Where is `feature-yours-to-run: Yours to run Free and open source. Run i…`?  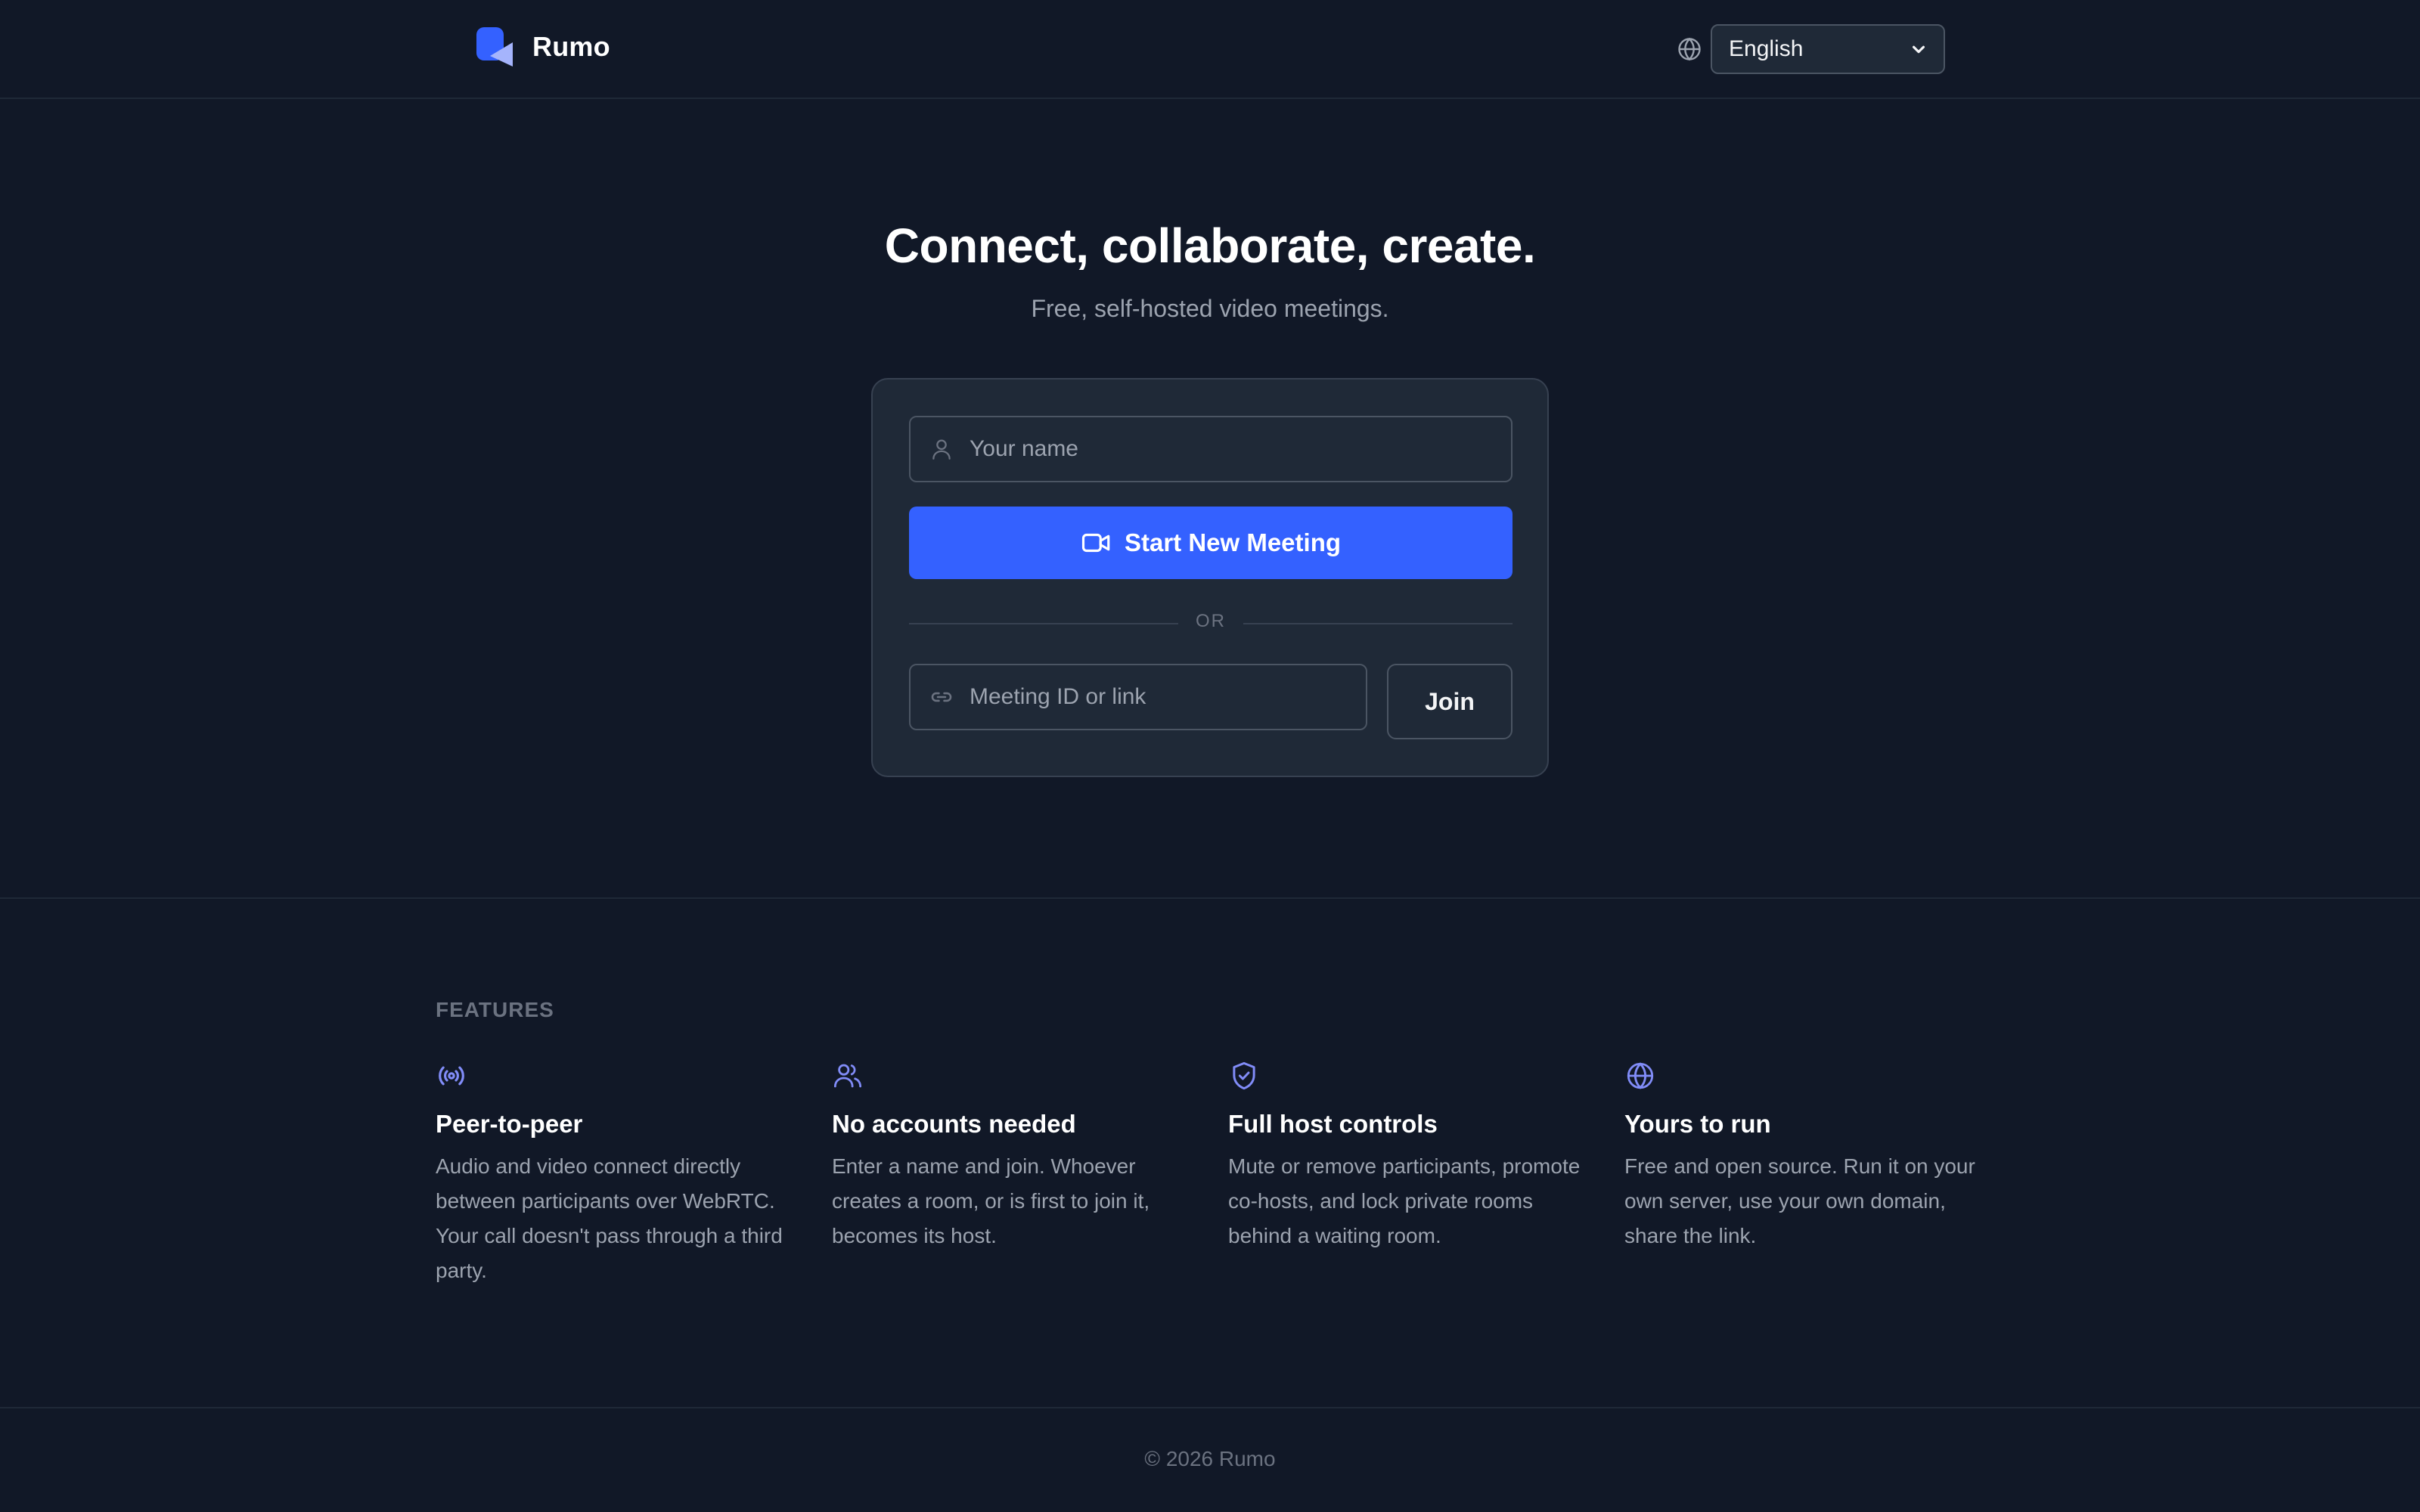
feature-yours-to-run: Yours to run Free and open source. Run i… is located at coordinates (1802, 1156).